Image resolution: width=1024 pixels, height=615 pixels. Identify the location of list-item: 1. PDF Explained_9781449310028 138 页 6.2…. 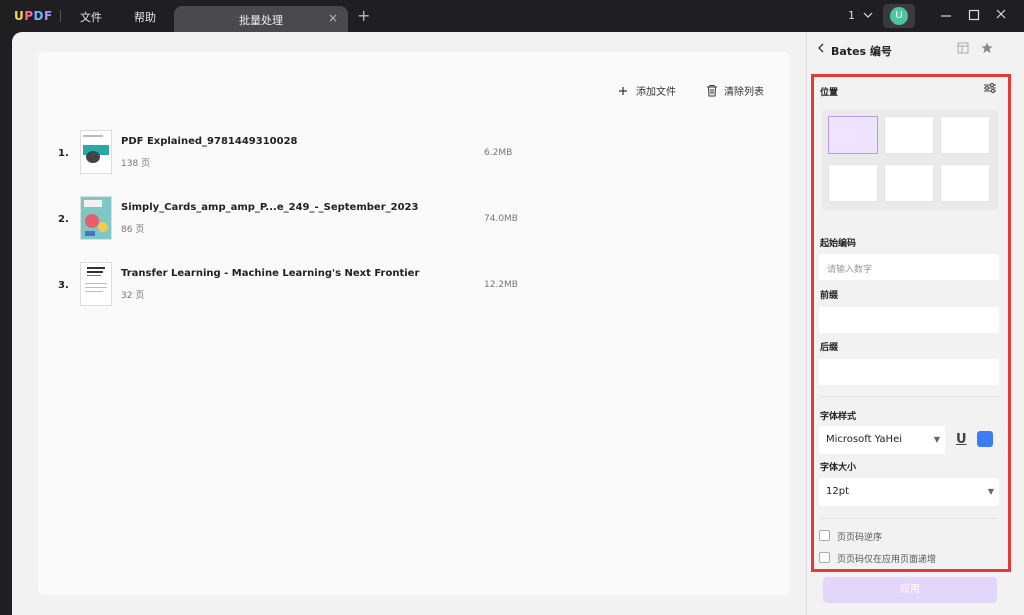
(414, 155).